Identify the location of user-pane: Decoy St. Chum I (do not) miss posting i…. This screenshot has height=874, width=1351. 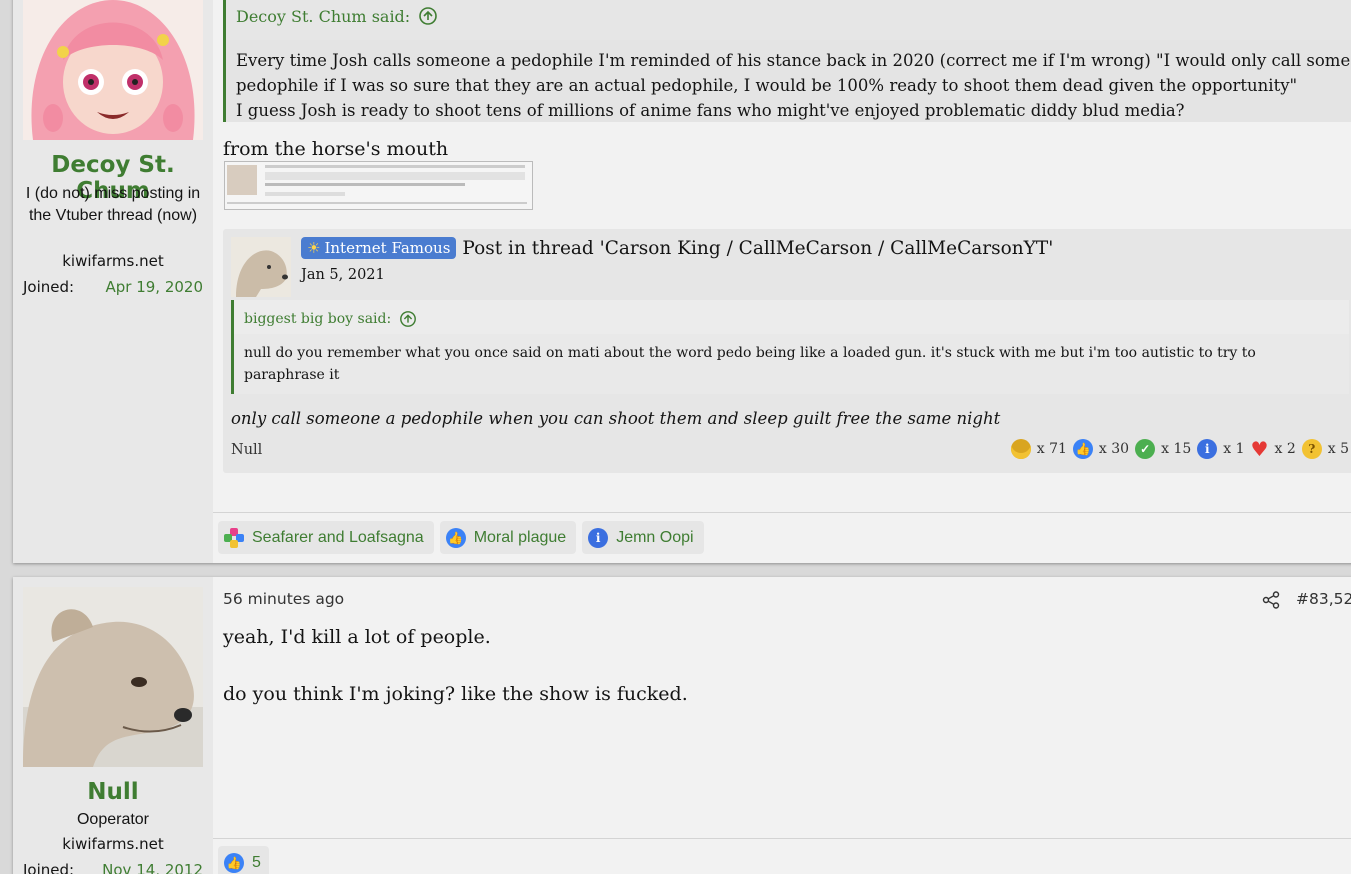
(113, 281).